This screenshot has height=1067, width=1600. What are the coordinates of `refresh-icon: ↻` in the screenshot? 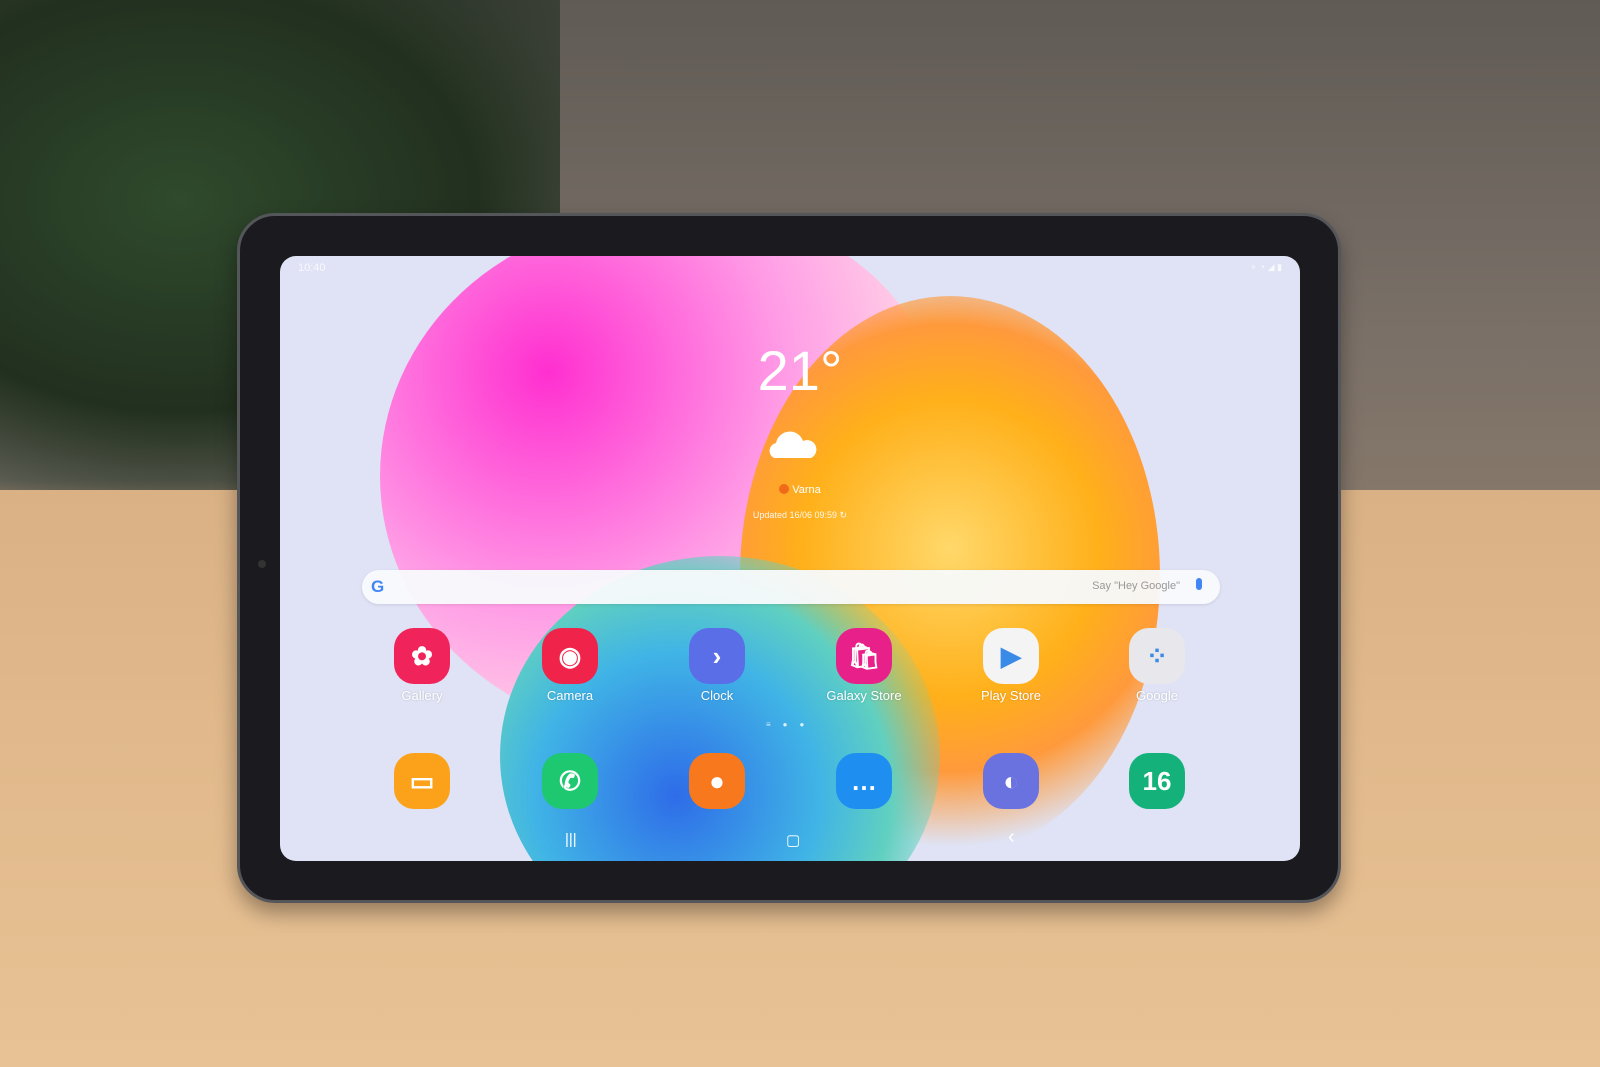 It's located at (844, 515).